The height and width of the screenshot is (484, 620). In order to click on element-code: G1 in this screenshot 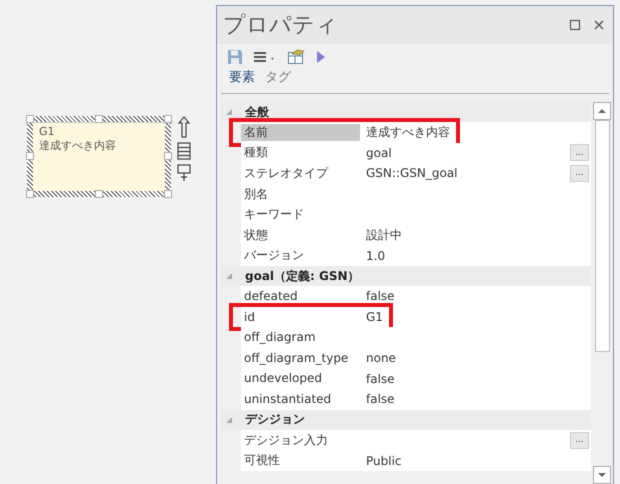, I will do `click(47, 132)`.